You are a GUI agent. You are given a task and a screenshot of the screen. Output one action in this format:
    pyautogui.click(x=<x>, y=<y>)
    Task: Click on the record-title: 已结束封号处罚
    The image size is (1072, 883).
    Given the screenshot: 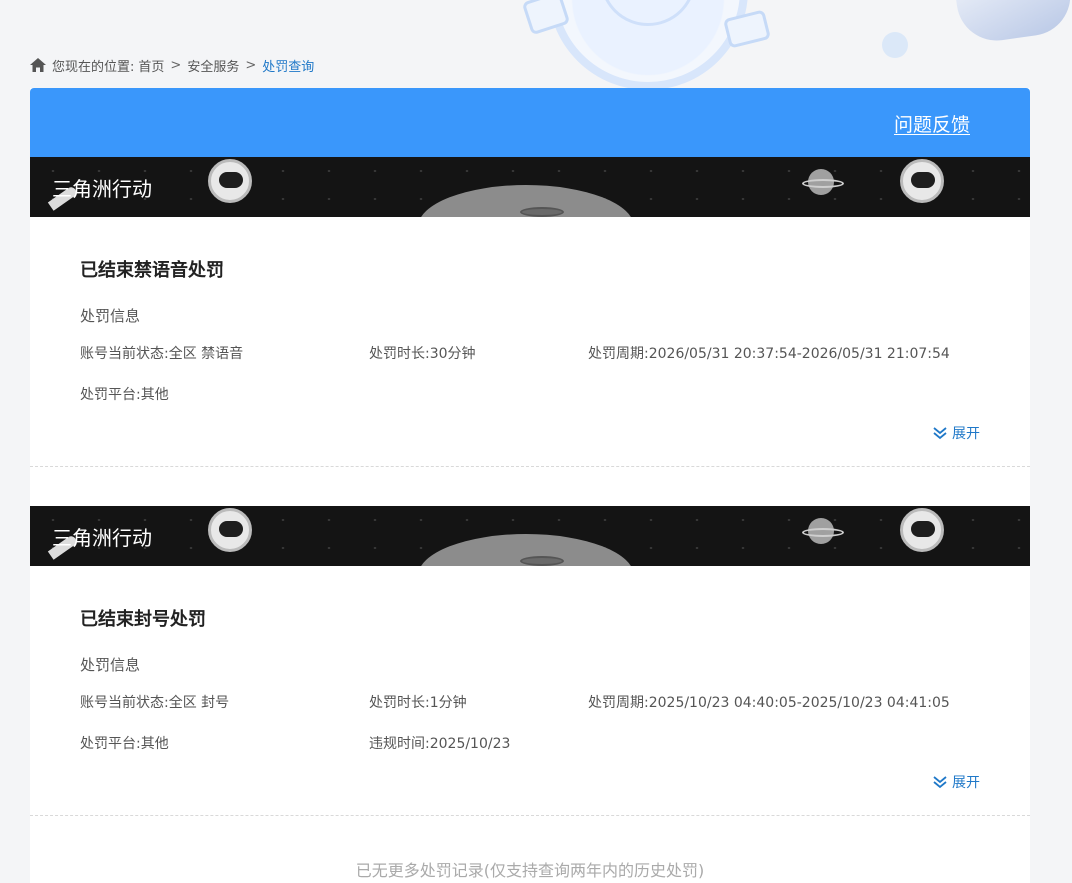 What is the action you would take?
    pyautogui.click(x=143, y=619)
    